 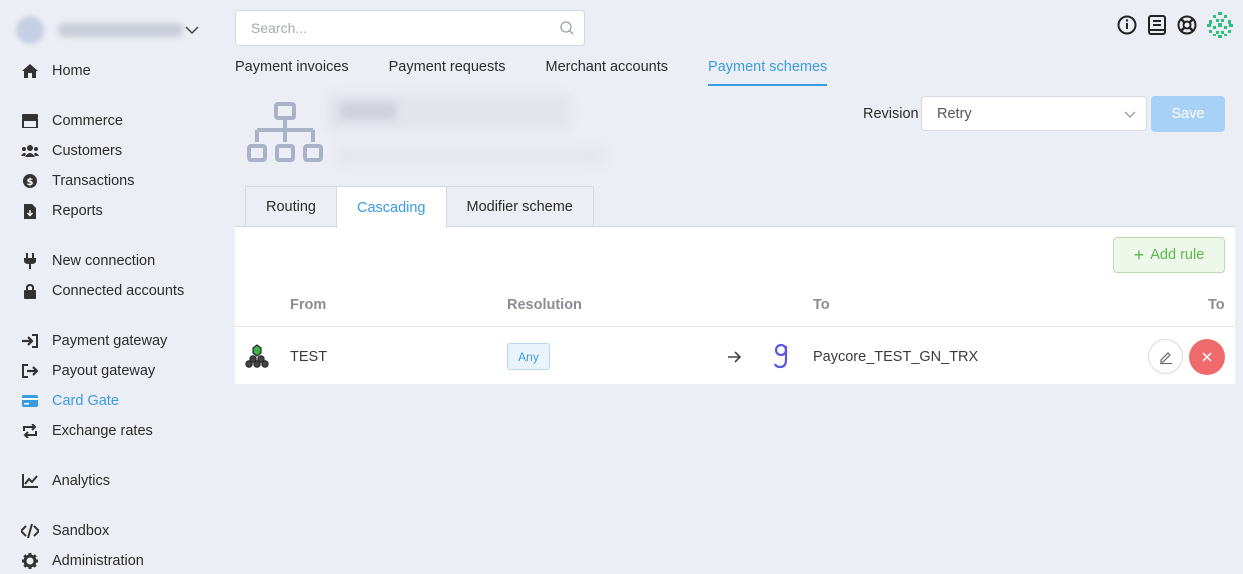 I want to click on tab-payment-schemes: Payment schemes, so click(x=768, y=71).